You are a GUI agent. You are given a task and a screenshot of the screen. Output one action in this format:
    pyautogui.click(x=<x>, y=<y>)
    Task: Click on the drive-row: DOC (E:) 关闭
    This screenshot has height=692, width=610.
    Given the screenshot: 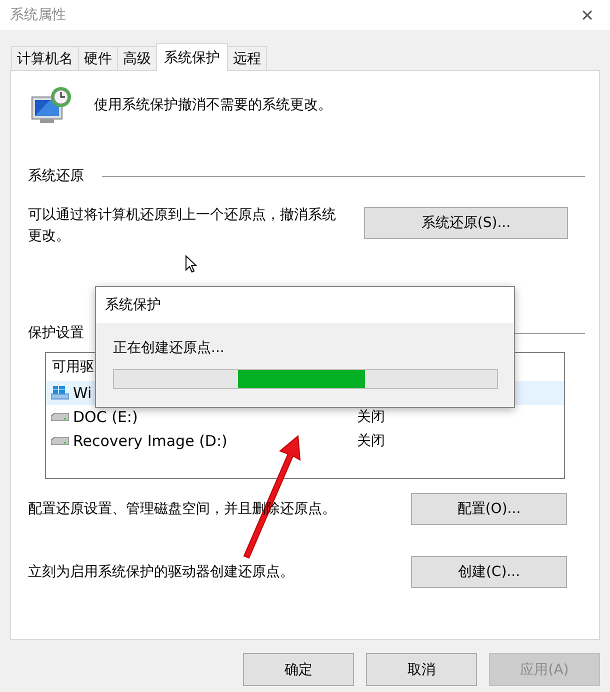 What is the action you would take?
    pyautogui.click(x=305, y=417)
    